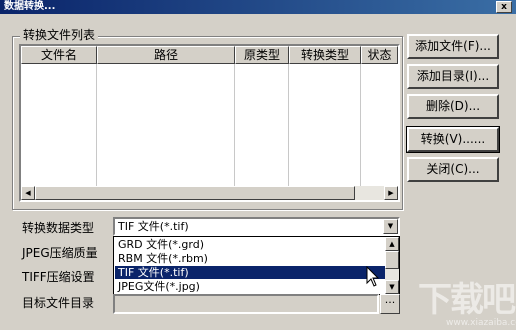  I want to click on jpeg-quality-label: JPEG压缩质量, so click(60, 253).